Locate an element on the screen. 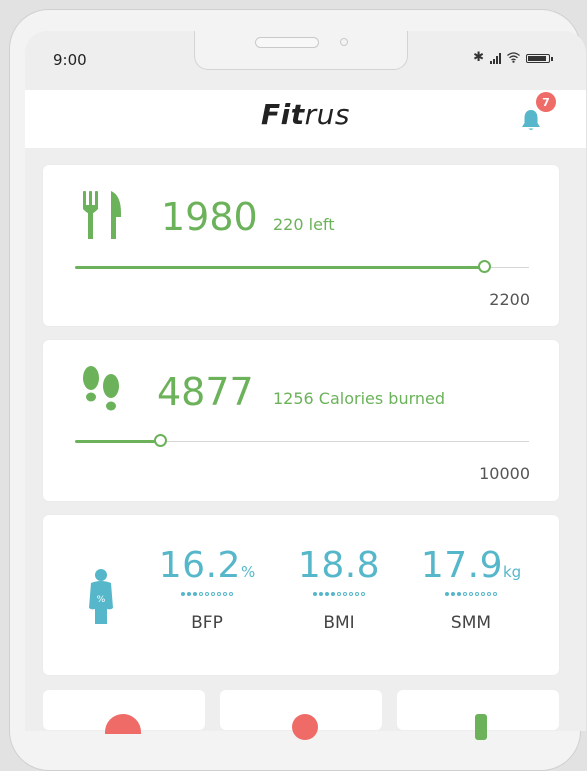  status-icons: ✱ is located at coordinates (513, 57).